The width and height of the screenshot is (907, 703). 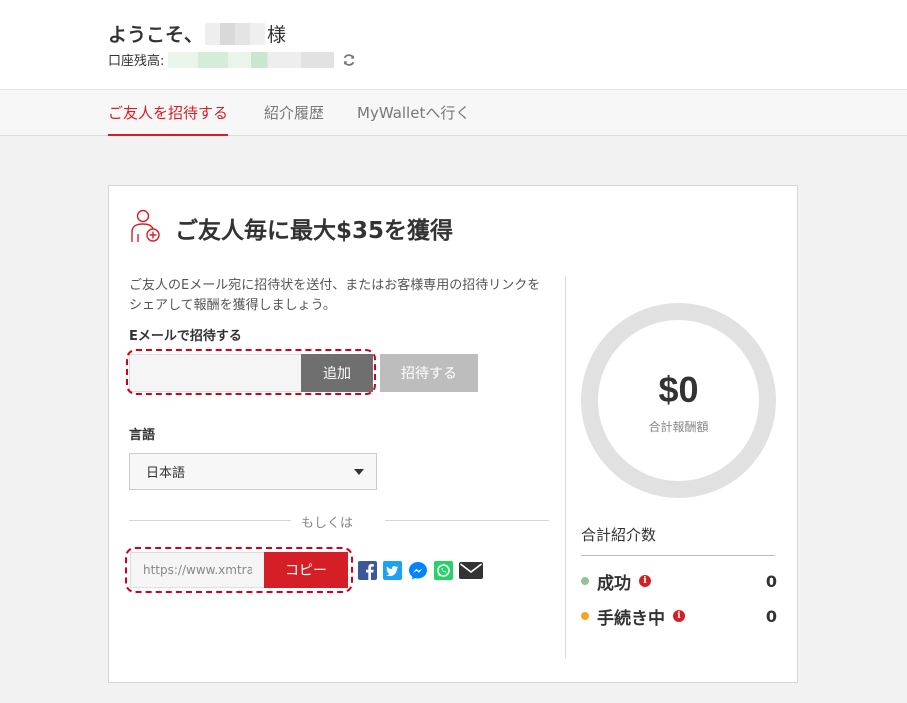 What do you see at coordinates (185, 336) in the screenshot?
I see `email-invite-label: Eメールで招待する` at bounding box center [185, 336].